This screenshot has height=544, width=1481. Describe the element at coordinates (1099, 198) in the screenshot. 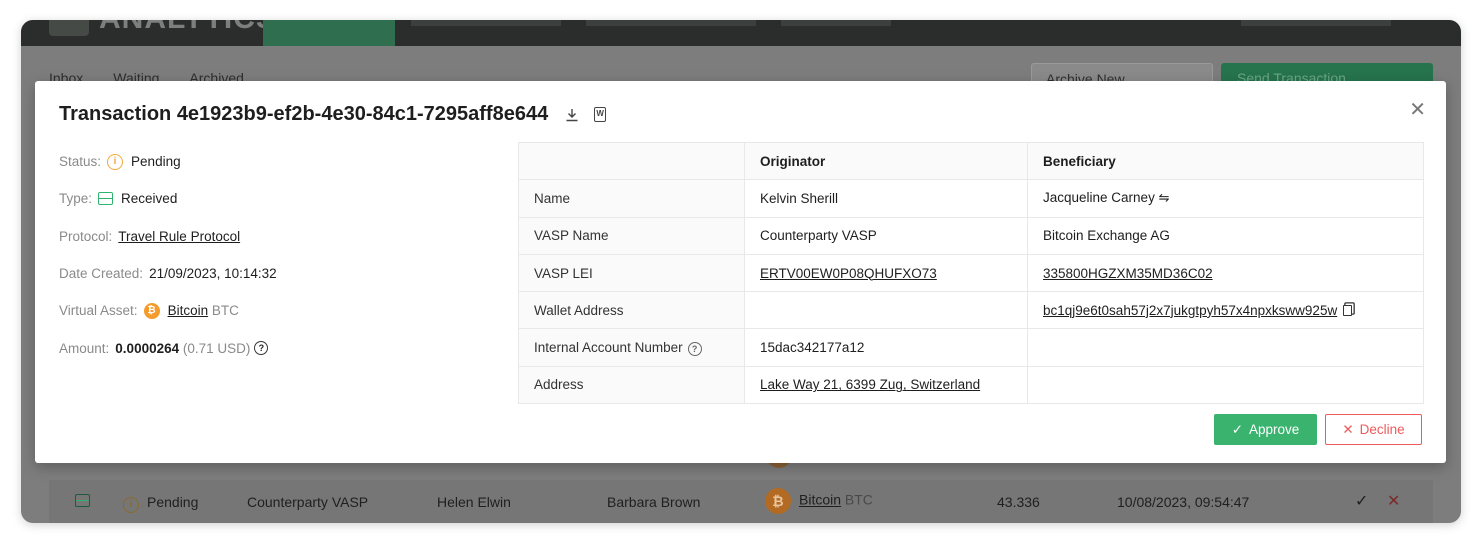

I see `beneficiary-name: Jacqueline Carney` at that location.